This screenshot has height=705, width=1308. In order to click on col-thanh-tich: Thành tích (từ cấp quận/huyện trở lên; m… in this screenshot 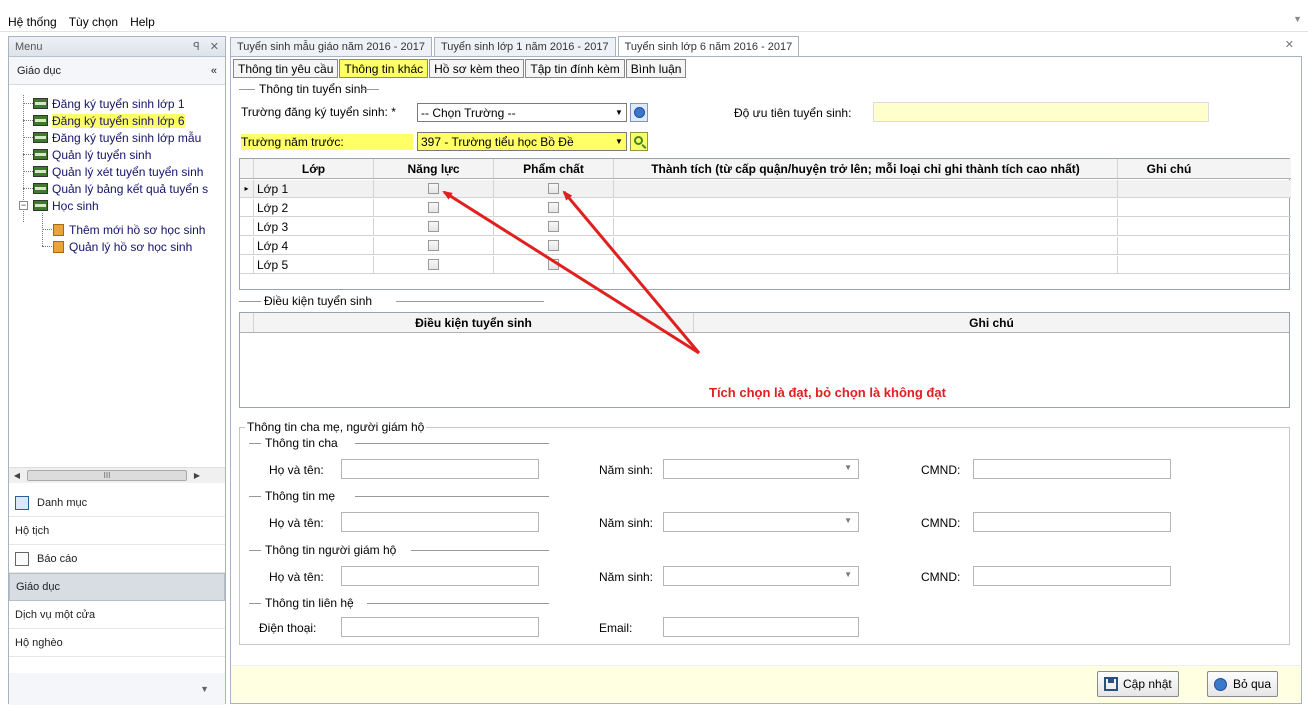, I will do `click(866, 168)`.